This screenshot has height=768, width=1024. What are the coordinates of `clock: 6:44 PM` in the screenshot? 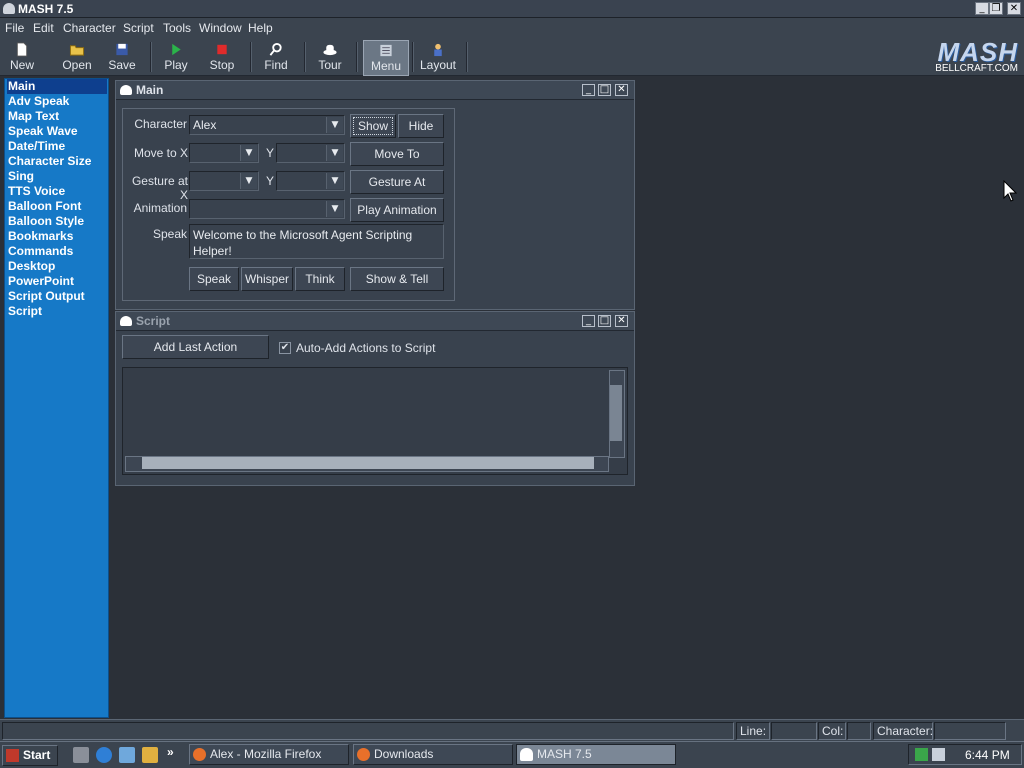 It's located at (987, 755).